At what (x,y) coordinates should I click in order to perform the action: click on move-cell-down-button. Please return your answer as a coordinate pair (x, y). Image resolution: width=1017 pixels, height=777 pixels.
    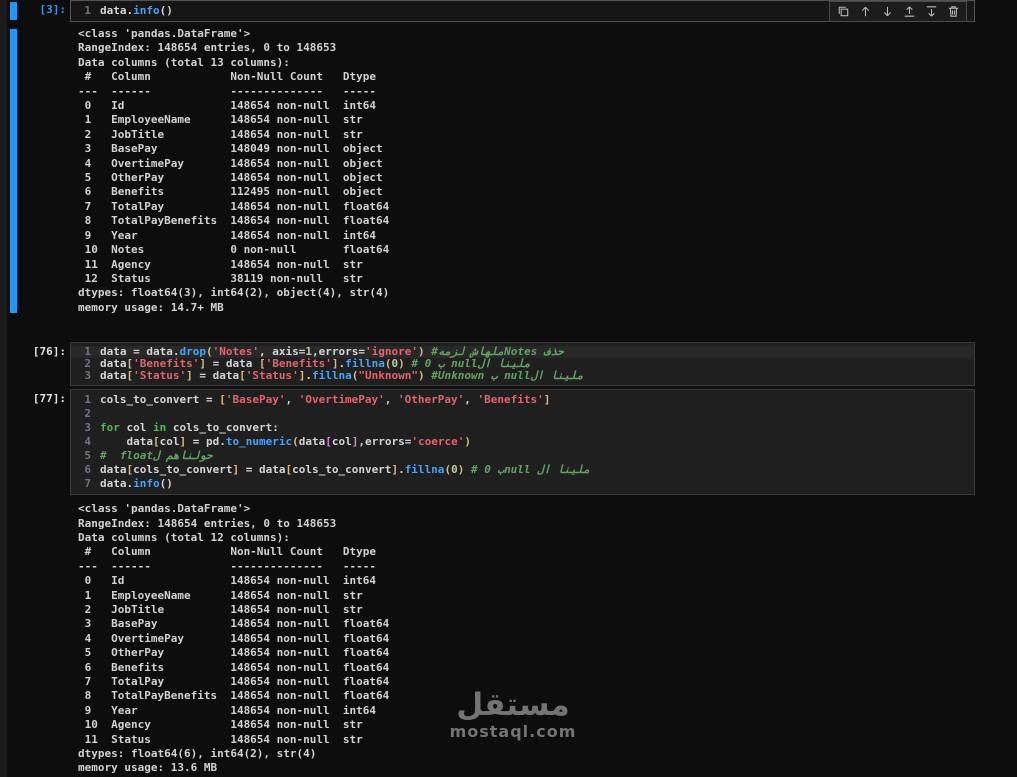
    Looking at the image, I should click on (887, 11).